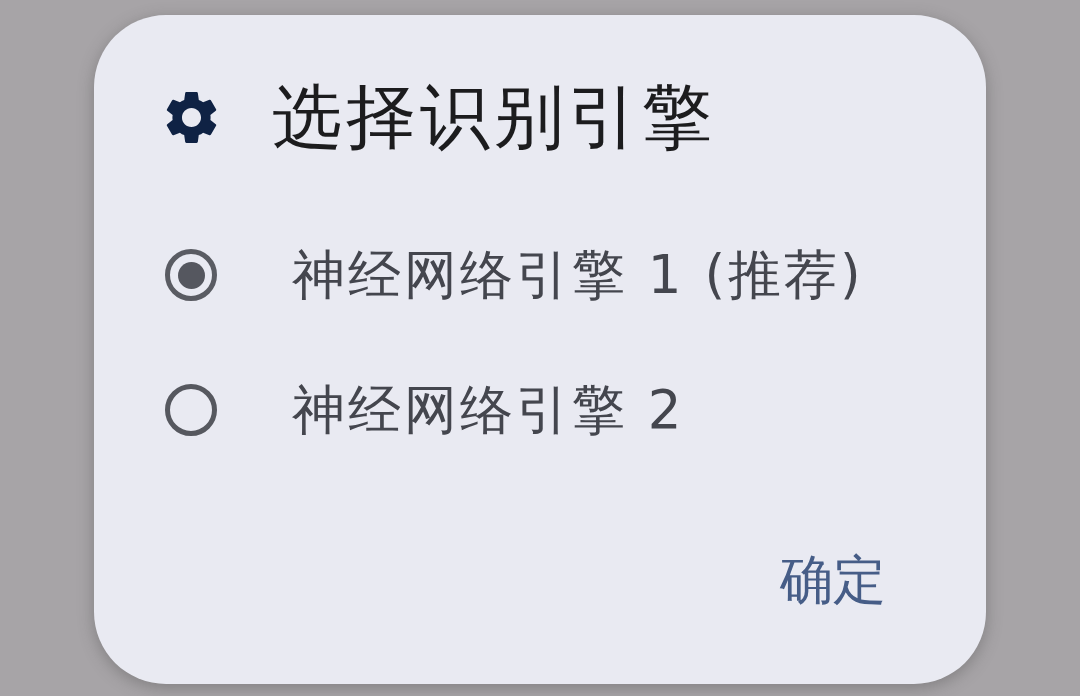 This screenshot has height=696, width=1080. Describe the element at coordinates (578, 275) in the screenshot. I see `option-label: 神经网络引擎 1 (推荐)` at that location.